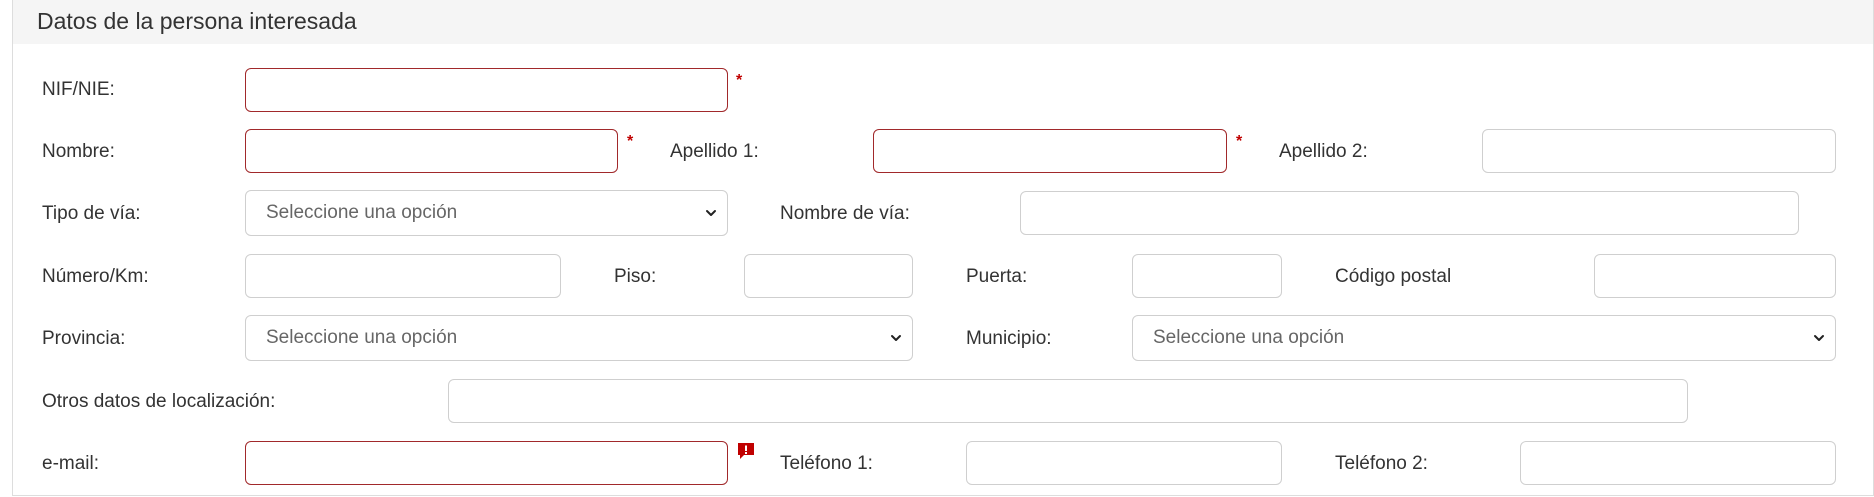  What do you see at coordinates (1715, 276) in the screenshot?
I see `codigo-postal-input` at bounding box center [1715, 276].